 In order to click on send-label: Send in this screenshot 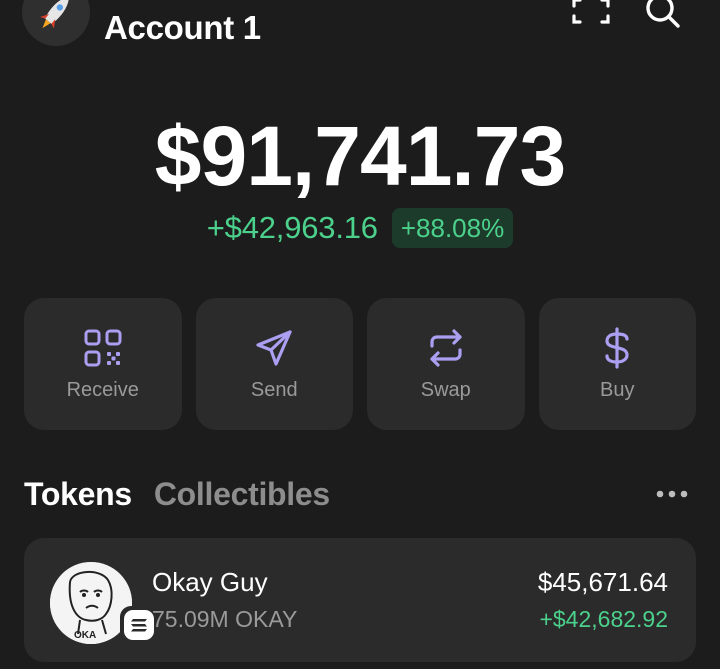, I will do `click(274, 390)`.